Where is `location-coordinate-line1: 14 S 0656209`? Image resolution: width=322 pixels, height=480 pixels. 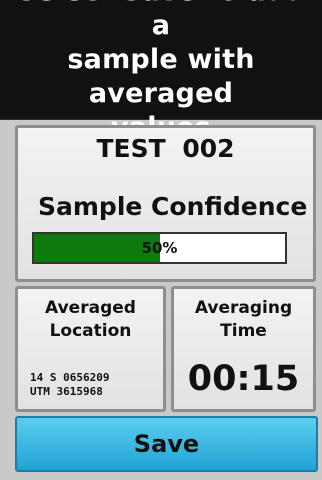 location-coordinate-line1: 14 S 0656209 is located at coordinates (70, 377).